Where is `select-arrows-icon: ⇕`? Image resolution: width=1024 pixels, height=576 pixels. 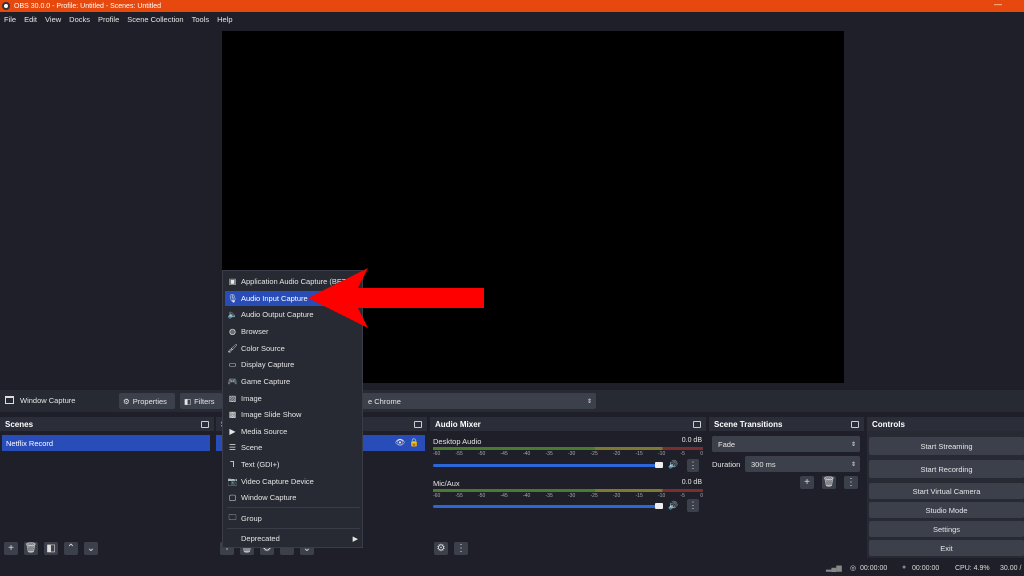
select-arrows-icon: ⇕ is located at coordinates (853, 444).